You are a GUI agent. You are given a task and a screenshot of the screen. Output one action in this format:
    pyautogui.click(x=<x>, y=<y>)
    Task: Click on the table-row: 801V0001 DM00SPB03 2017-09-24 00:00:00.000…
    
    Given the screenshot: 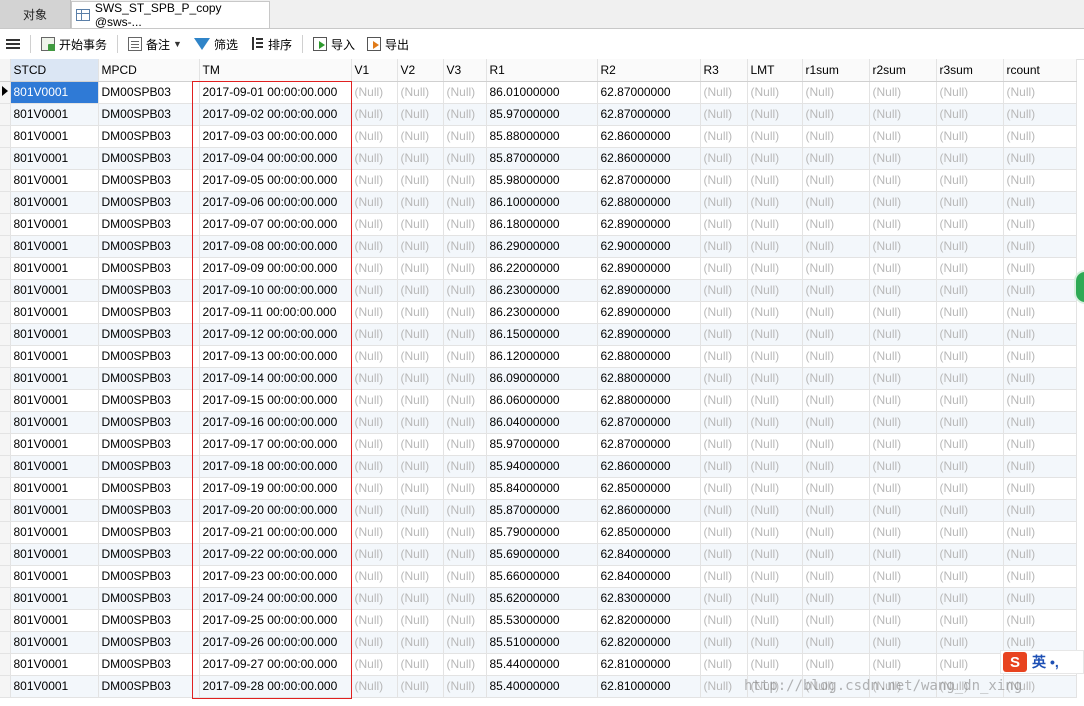 What is the action you would take?
    pyautogui.click(x=538, y=598)
    